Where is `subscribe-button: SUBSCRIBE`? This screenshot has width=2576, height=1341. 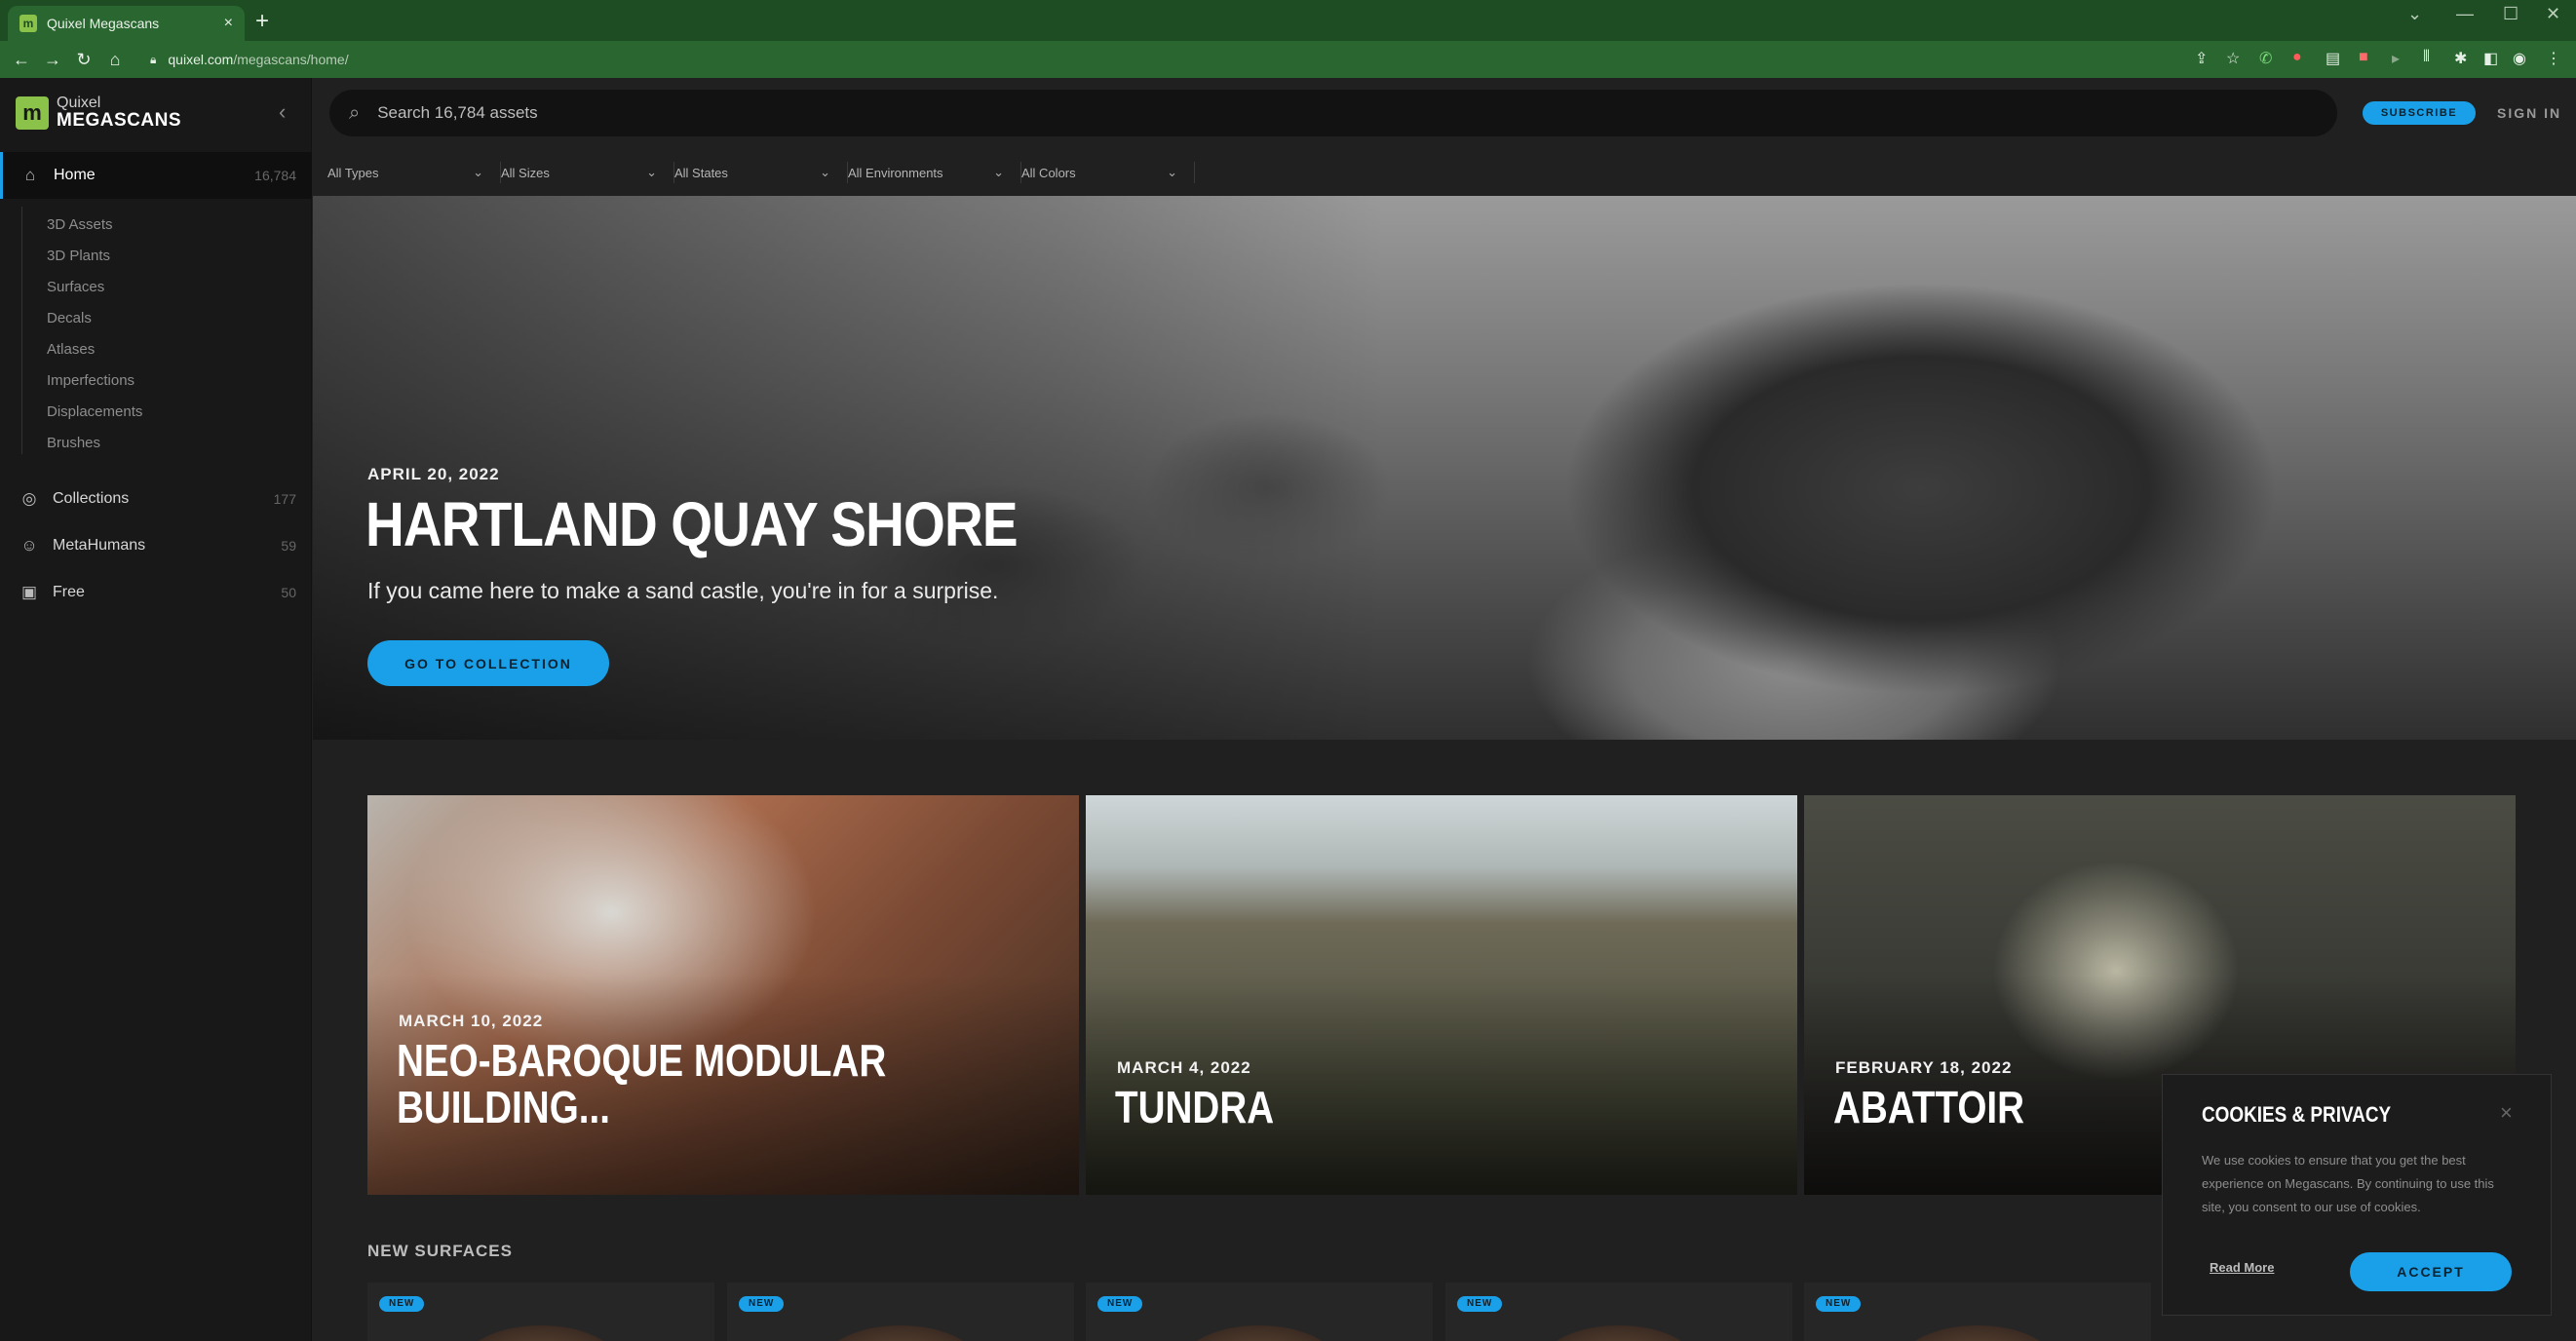 subscribe-button: SUBSCRIBE is located at coordinates (2419, 113).